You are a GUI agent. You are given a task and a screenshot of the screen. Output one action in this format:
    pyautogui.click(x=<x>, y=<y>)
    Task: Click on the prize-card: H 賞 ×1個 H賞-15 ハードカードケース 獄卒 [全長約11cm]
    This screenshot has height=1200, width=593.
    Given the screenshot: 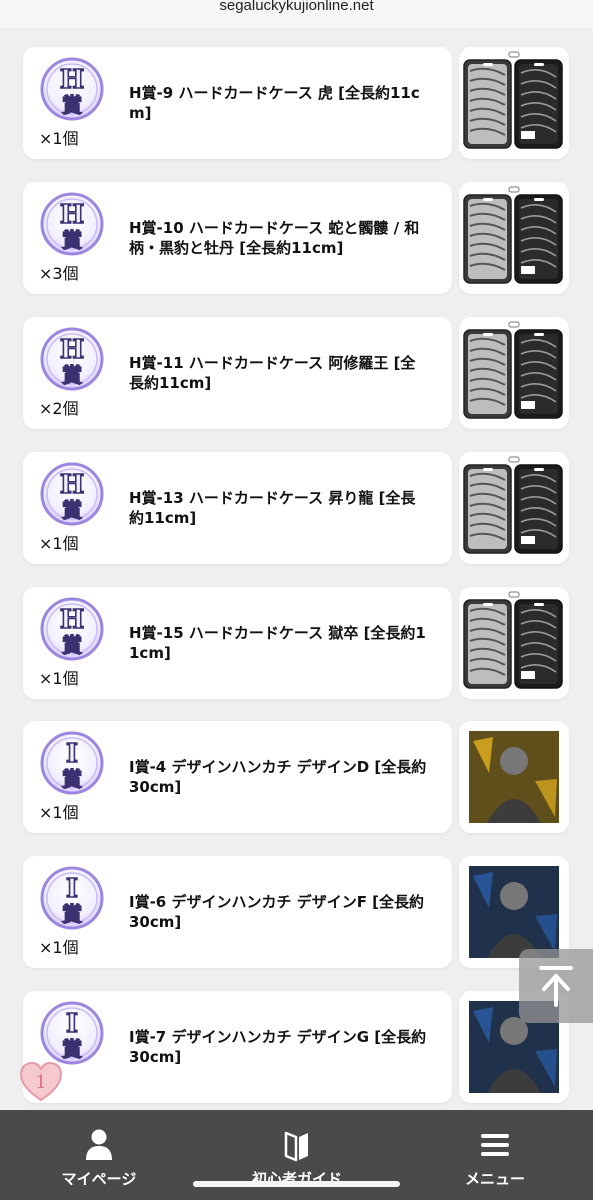 What is the action you would take?
    pyautogui.click(x=237, y=643)
    